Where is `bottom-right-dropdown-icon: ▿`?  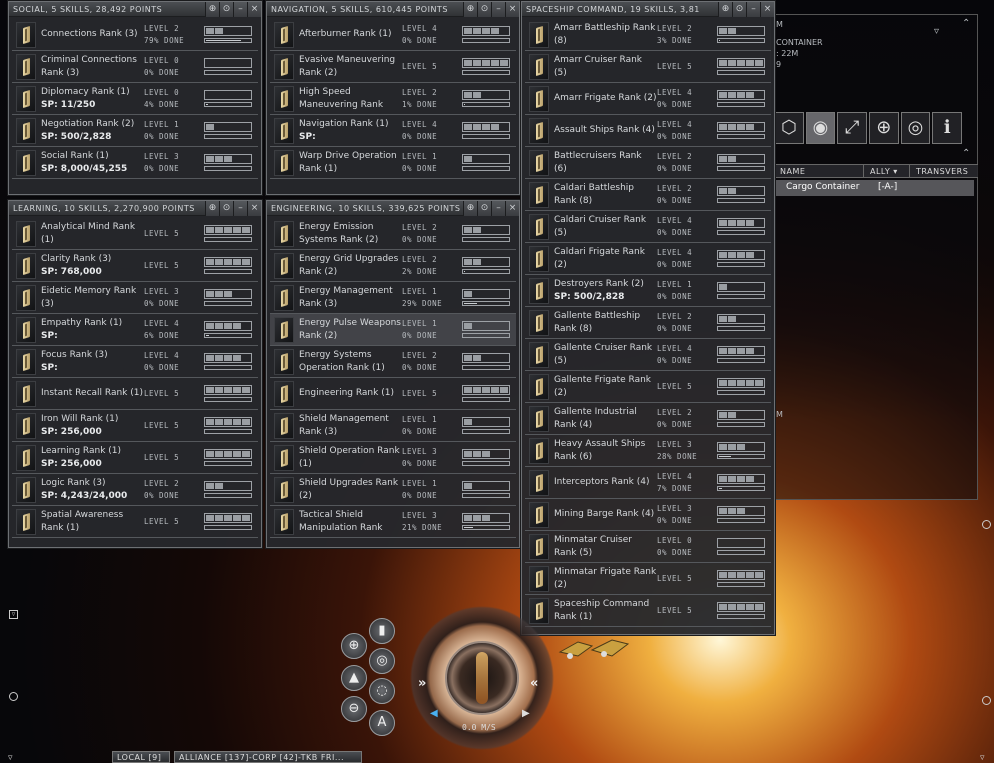
bottom-right-dropdown-icon: ▿ is located at coordinates (982, 758).